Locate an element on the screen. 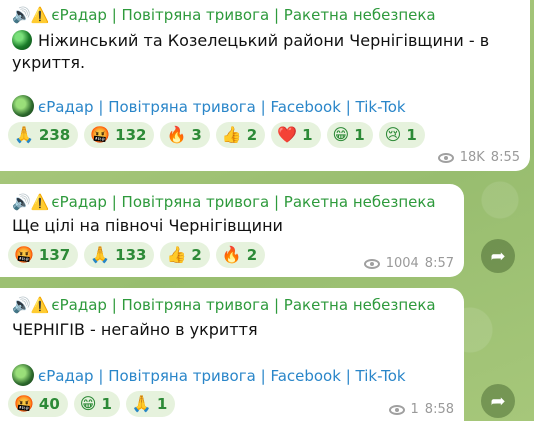 This screenshot has width=534, height=421. heart-icon: ❤️ is located at coordinates (287, 134).